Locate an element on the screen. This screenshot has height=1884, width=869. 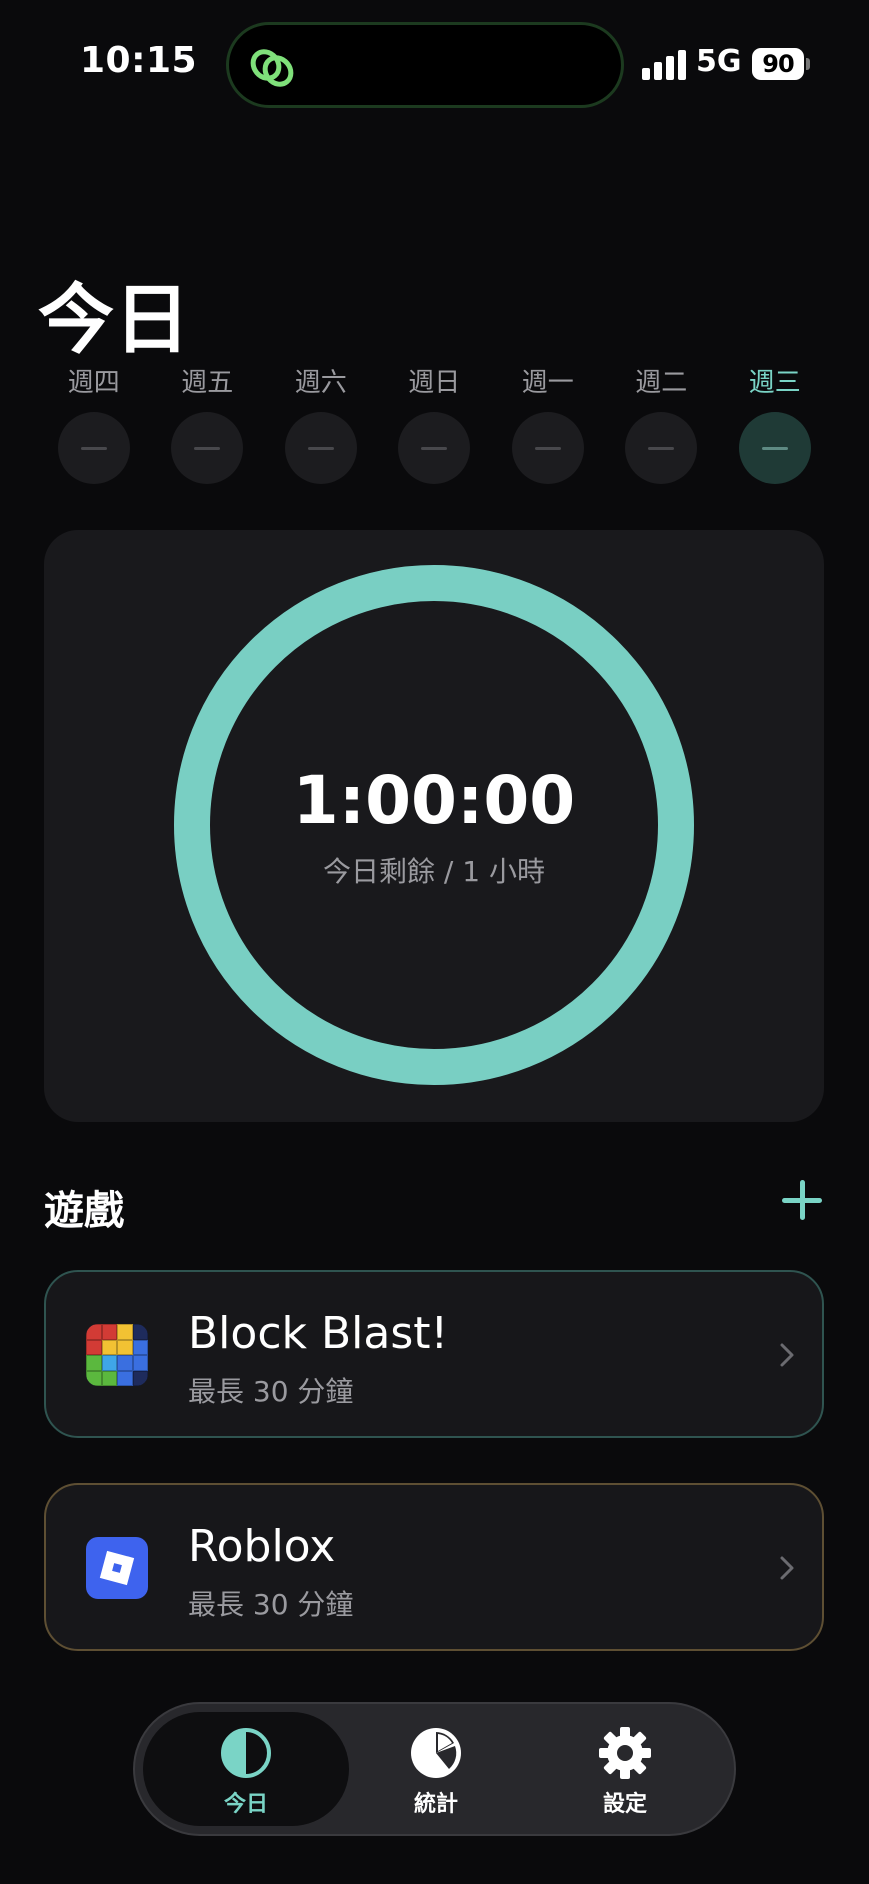
games-section-title: 遊戲 is located at coordinates (84, 1211).